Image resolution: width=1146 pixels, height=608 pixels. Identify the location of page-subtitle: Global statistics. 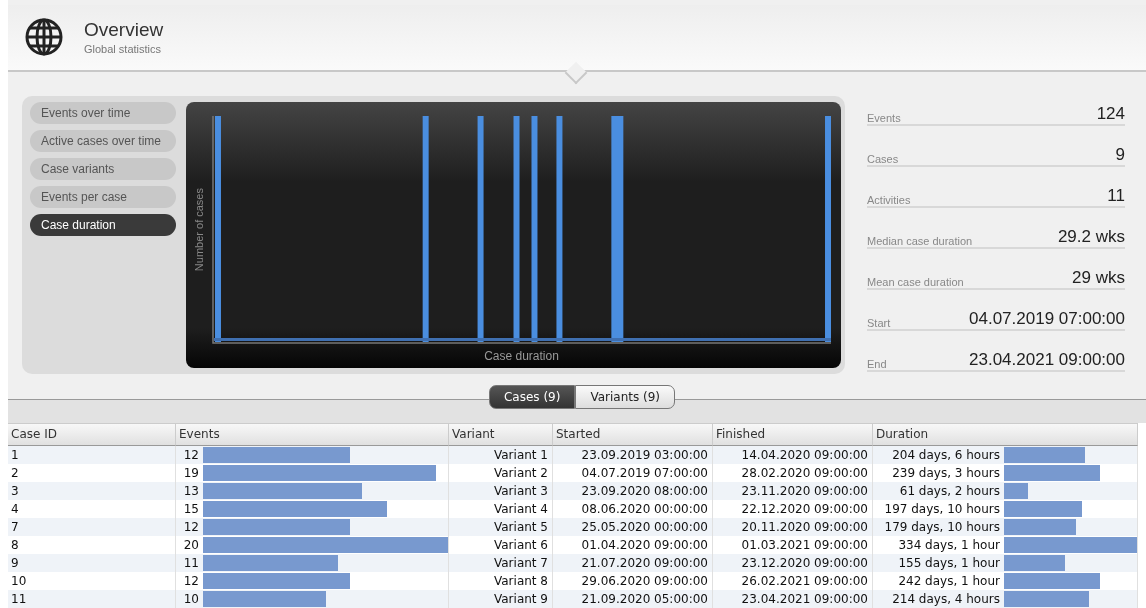
(123, 49).